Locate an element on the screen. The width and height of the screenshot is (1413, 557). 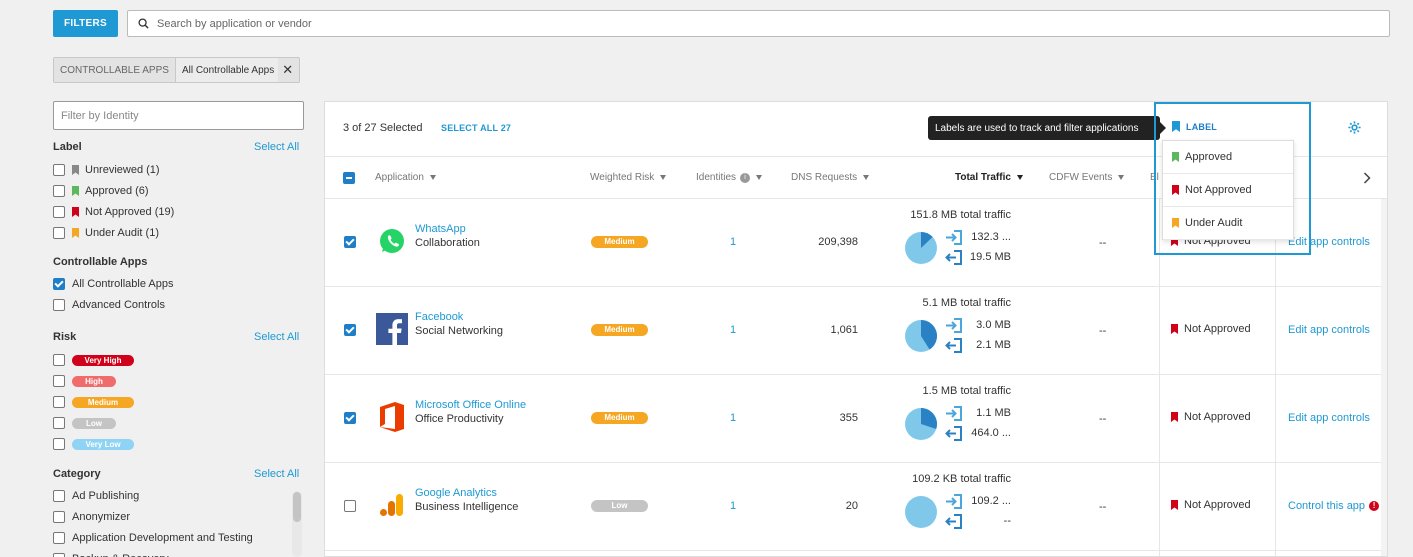
total-traffic-text: 1.5 MB total traffic is located at coordinates (966, 391).